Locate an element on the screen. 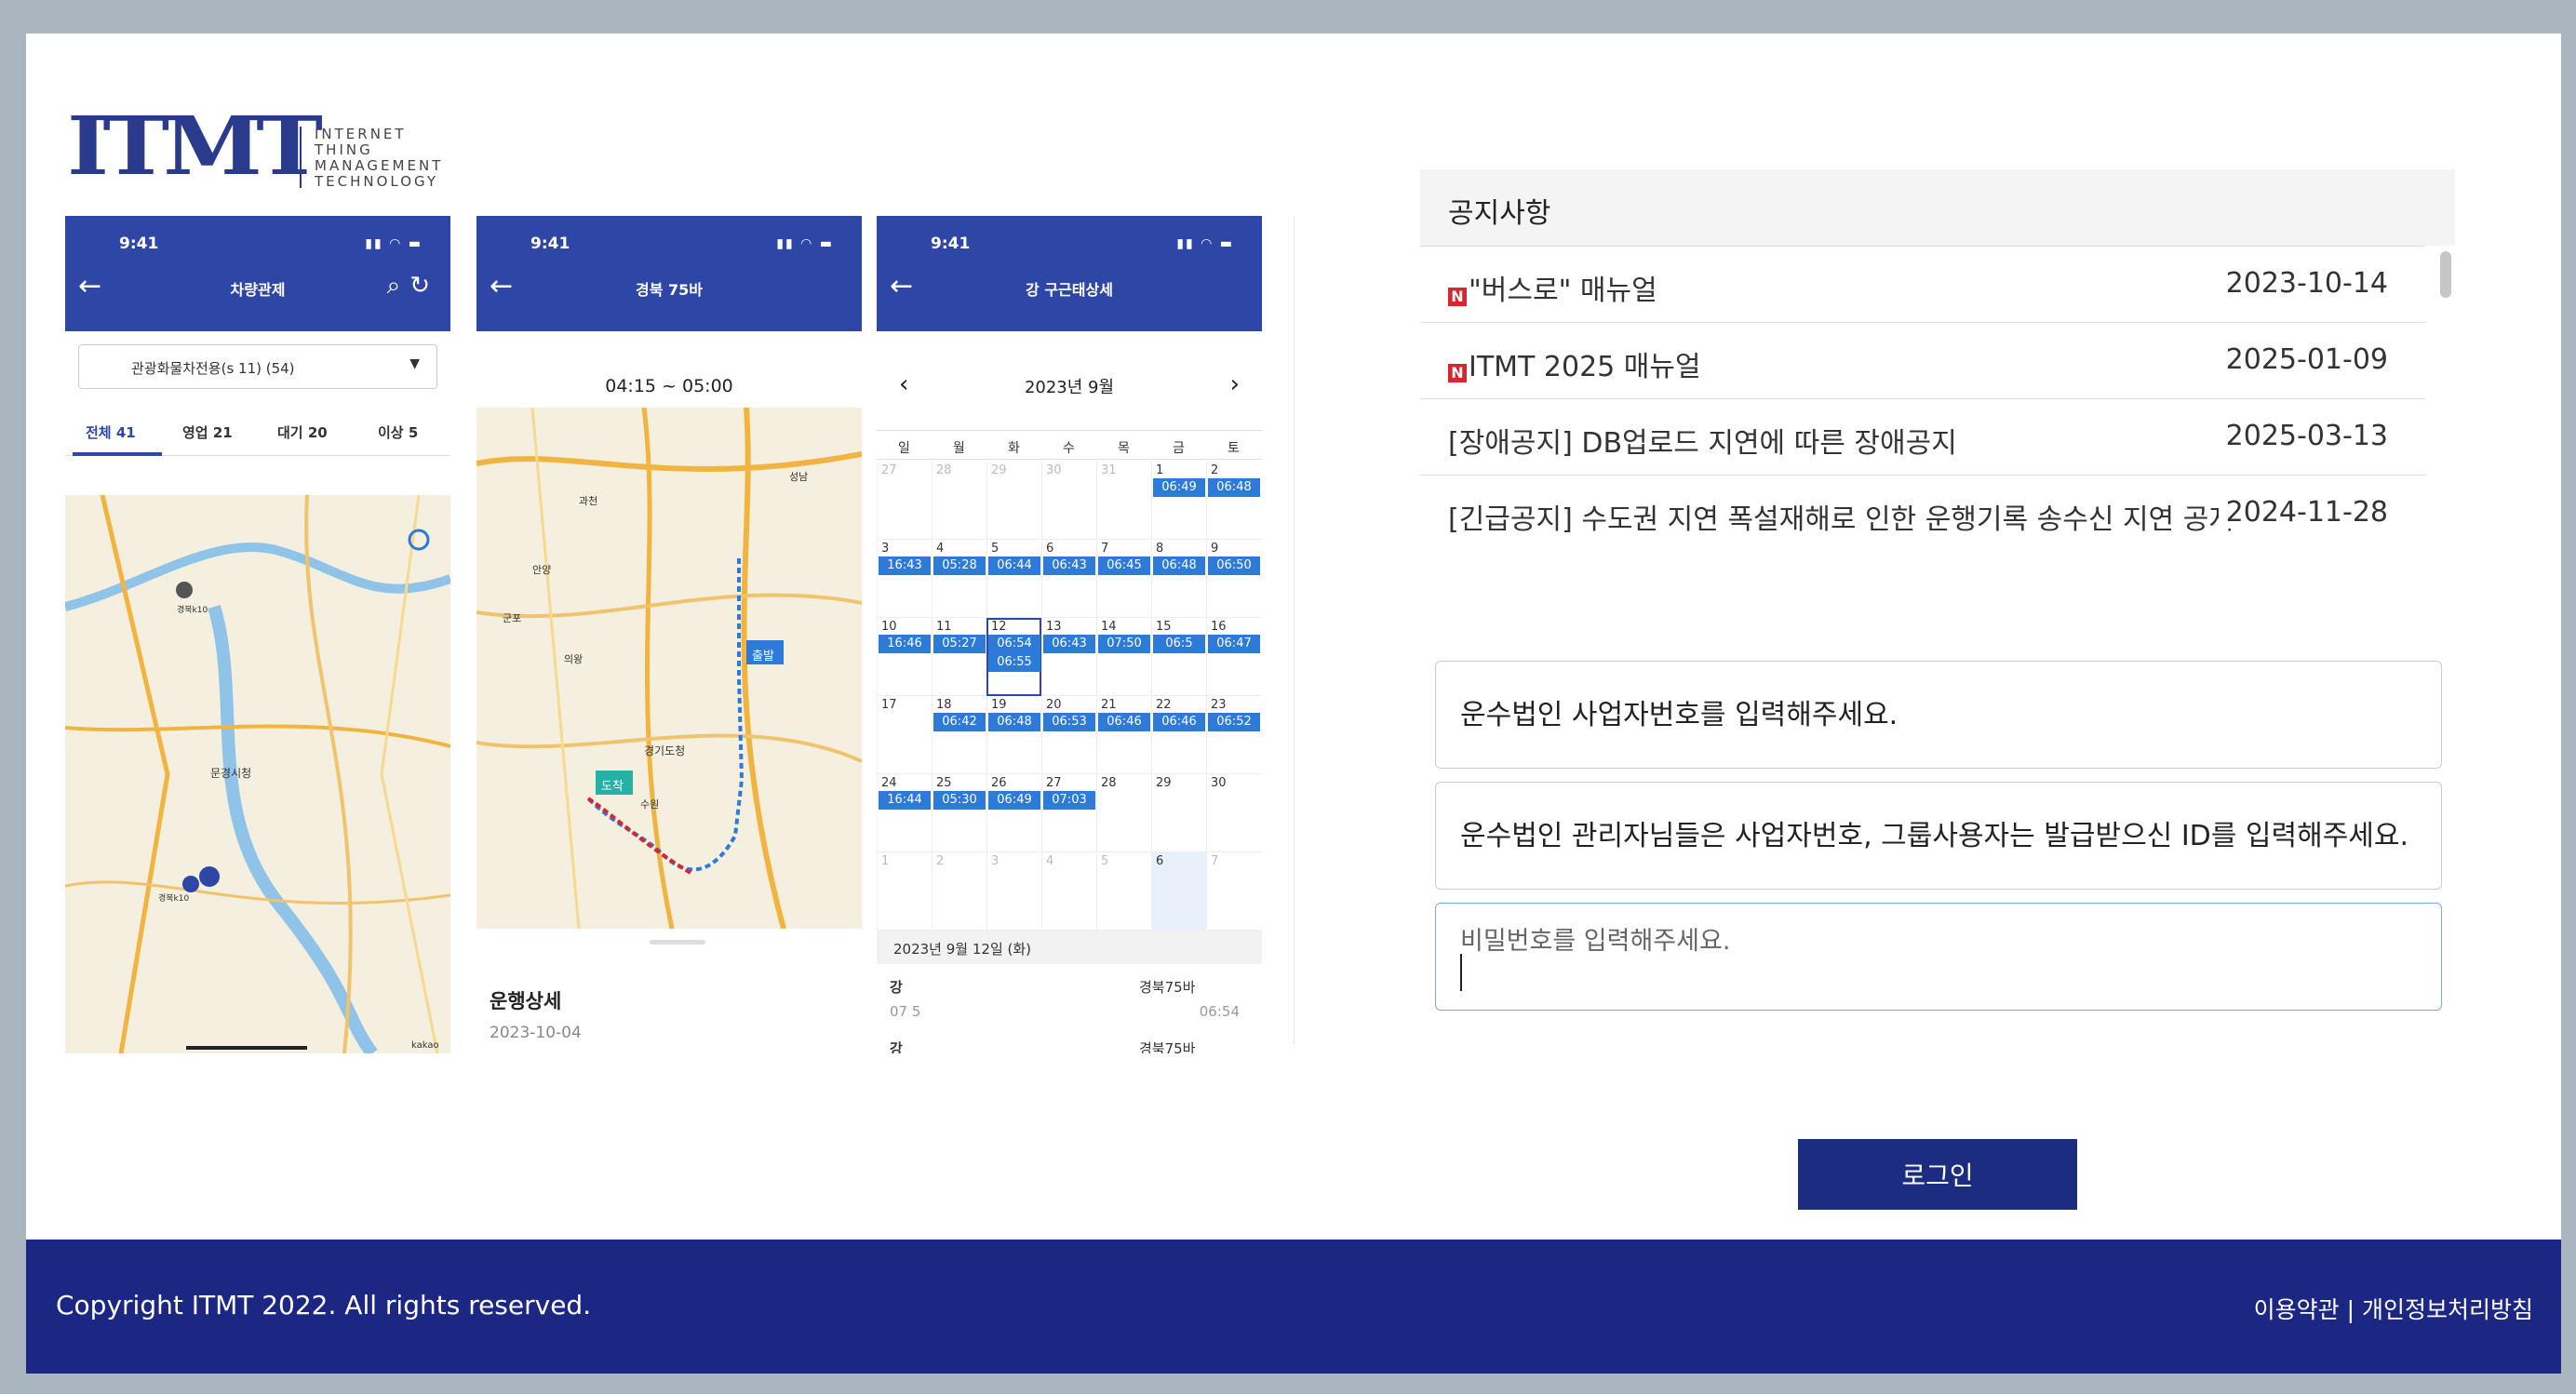 The height and width of the screenshot is (1394, 2576). calendar-day: 31 is located at coordinates (1123, 501).